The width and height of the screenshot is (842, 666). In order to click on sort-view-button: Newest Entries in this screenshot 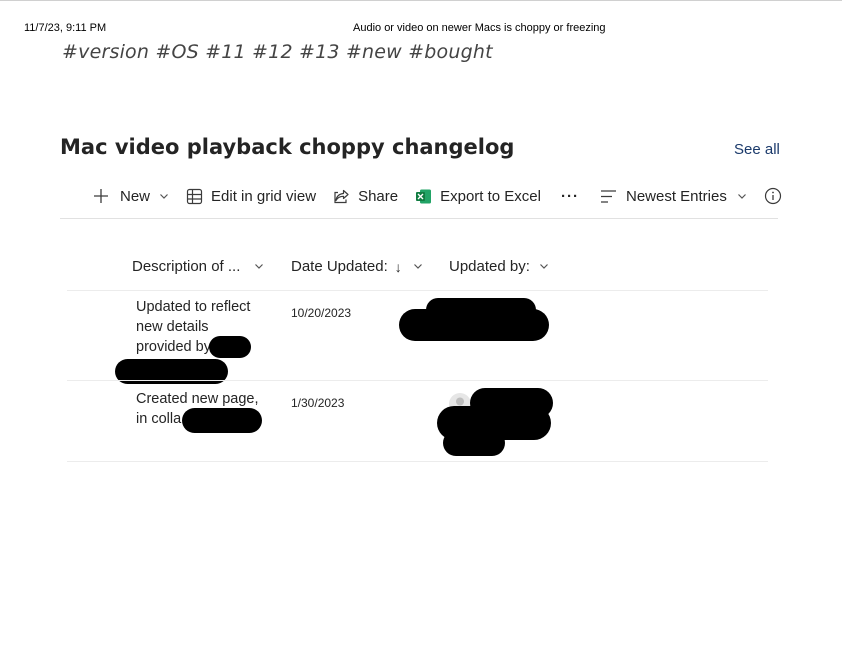, I will do `click(673, 196)`.